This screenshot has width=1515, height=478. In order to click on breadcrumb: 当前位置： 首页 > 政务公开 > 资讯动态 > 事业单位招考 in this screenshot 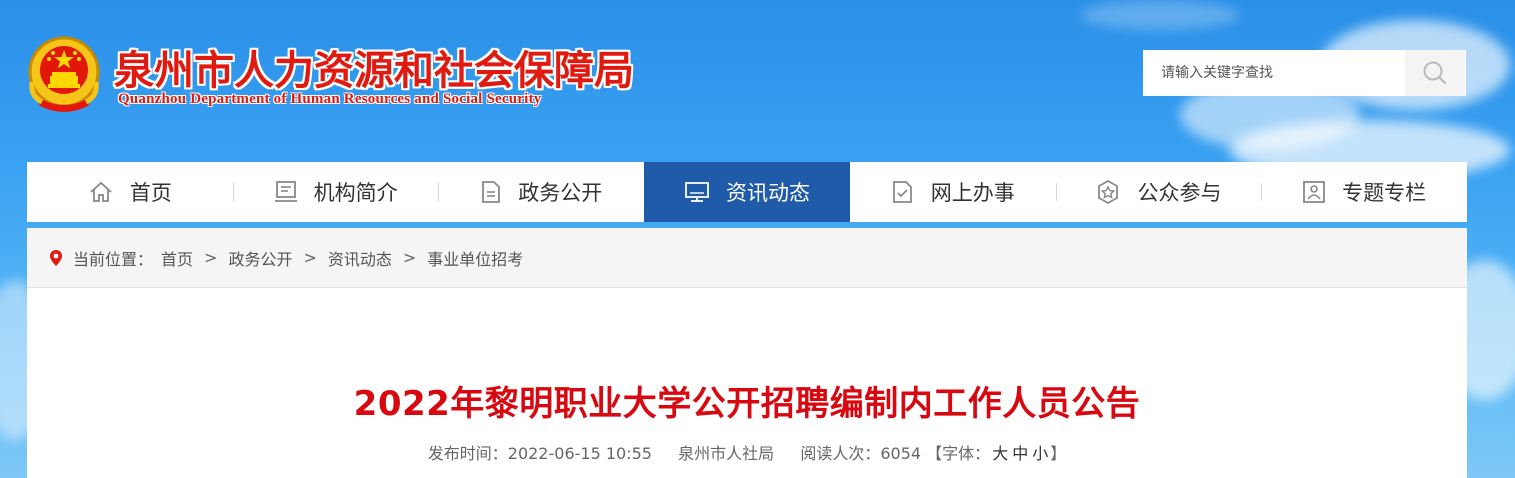, I will do `click(747, 258)`.